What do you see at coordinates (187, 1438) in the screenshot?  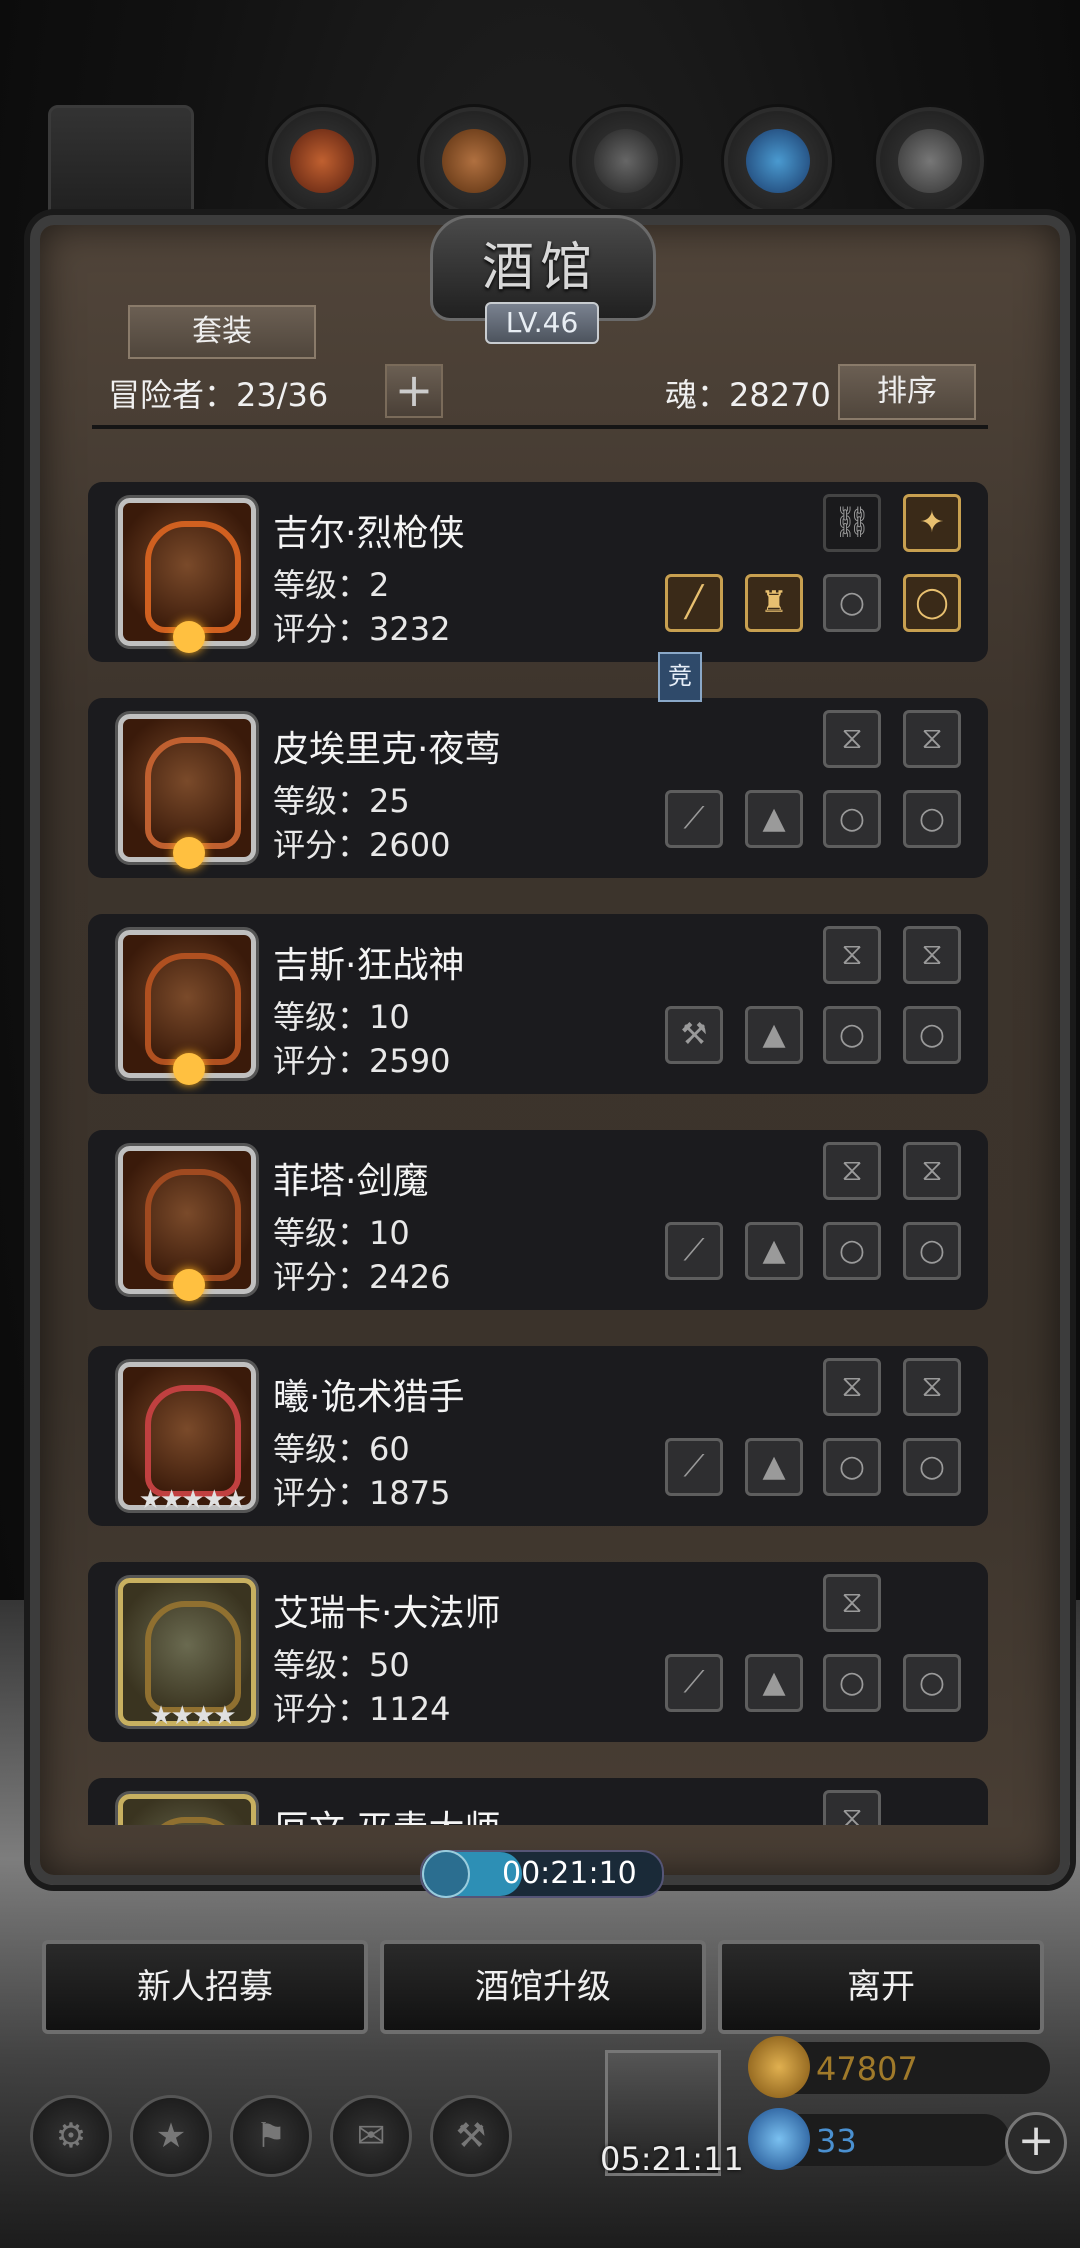 I see `hero-avatar: ★★★★★` at bounding box center [187, 1438].